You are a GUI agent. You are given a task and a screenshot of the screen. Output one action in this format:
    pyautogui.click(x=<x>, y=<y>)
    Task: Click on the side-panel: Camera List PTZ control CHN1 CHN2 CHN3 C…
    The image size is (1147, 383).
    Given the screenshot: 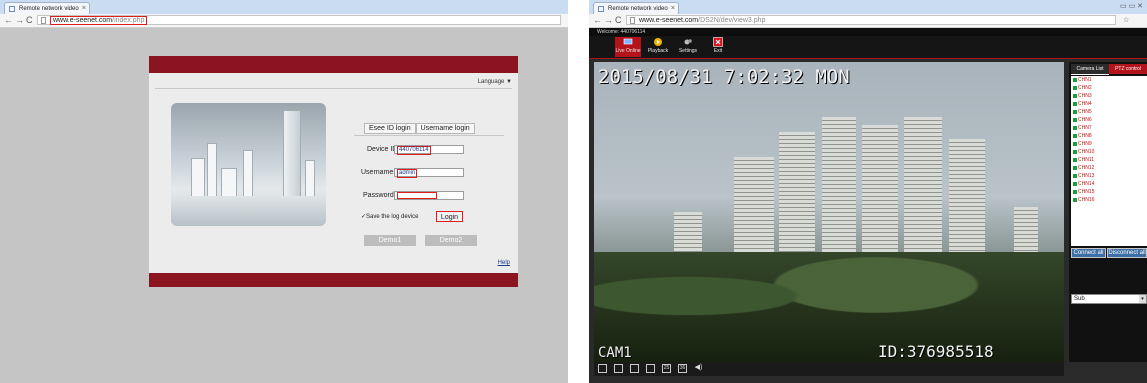 What is the action you would take?
    pyautogui.click(x=1108, y=212)
    